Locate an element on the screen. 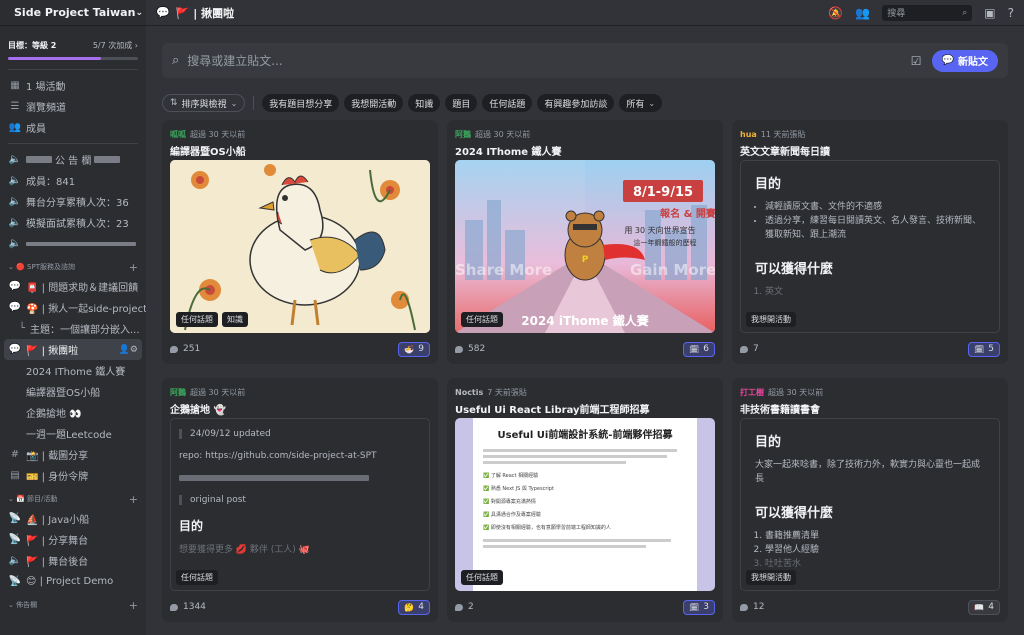 The width and height of the screenshot is (1024, 635). post-author: Noctis is located at coordinates (469, 392).